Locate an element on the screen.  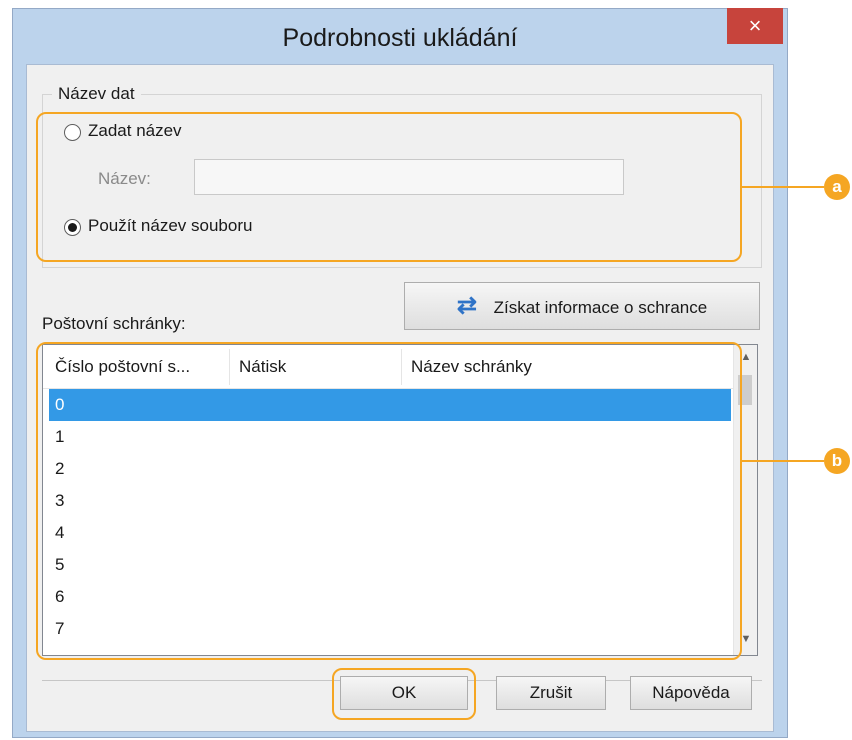
data-name-legend: Název dat is located at coordinates (96, 94).